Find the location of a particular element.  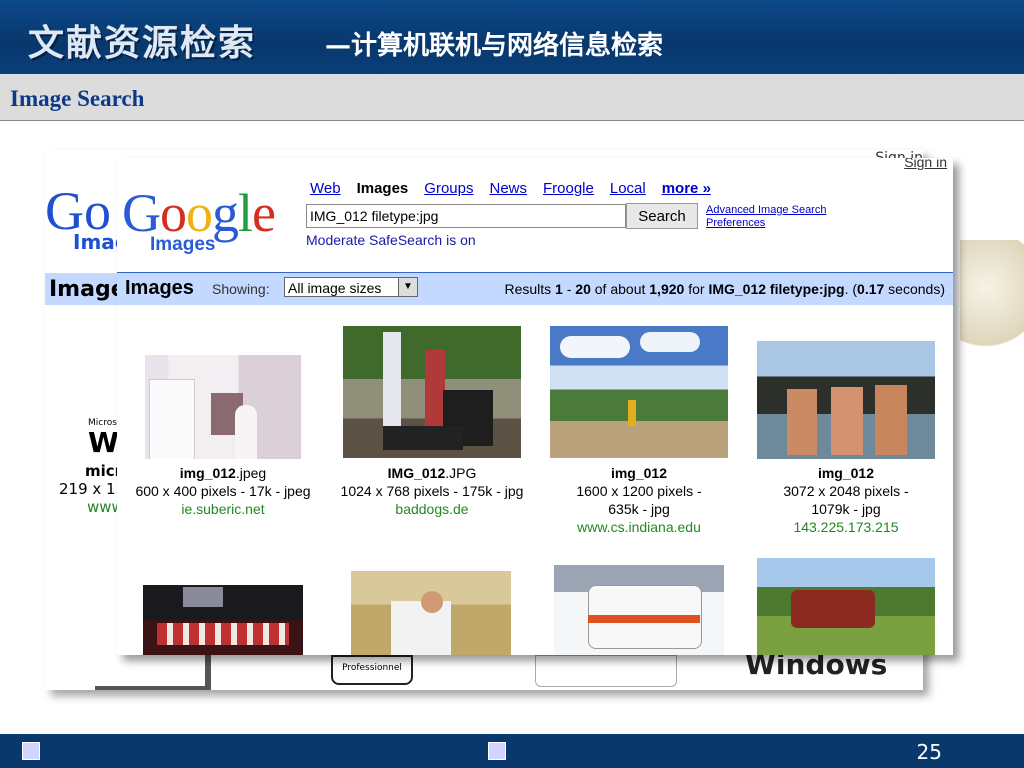

result-dims2-4: 1079k - jpg is located at coordinates (846, 509).